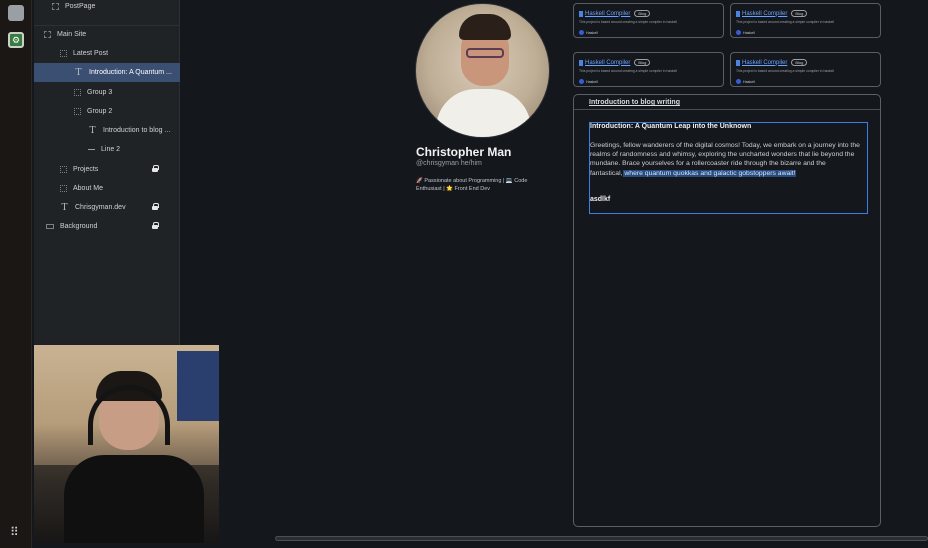 The width and height of the screenshot is (928, 548). Describe the element at coordinates (464, 152) in the screenshot. I see `profile-name: Christopher Man` at that location.